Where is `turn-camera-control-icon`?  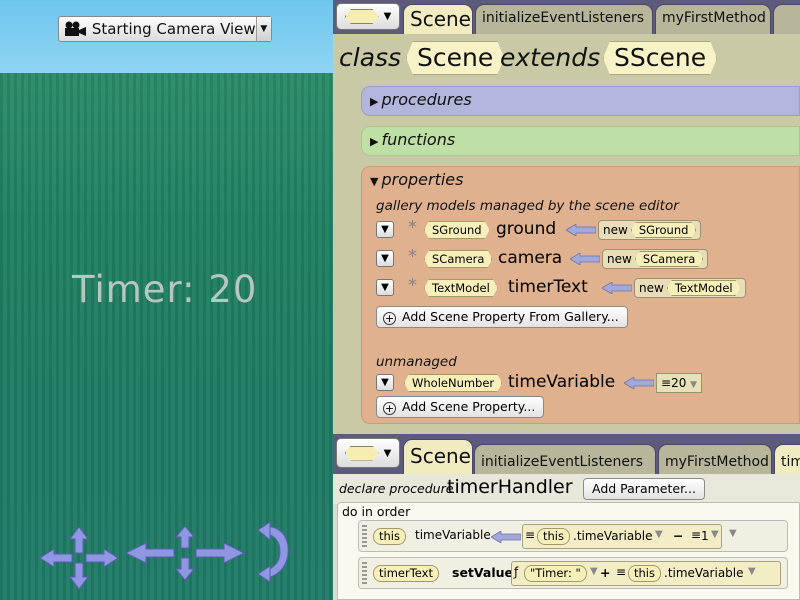 turn-camera-control-icon is located at coordinates (185, 553).